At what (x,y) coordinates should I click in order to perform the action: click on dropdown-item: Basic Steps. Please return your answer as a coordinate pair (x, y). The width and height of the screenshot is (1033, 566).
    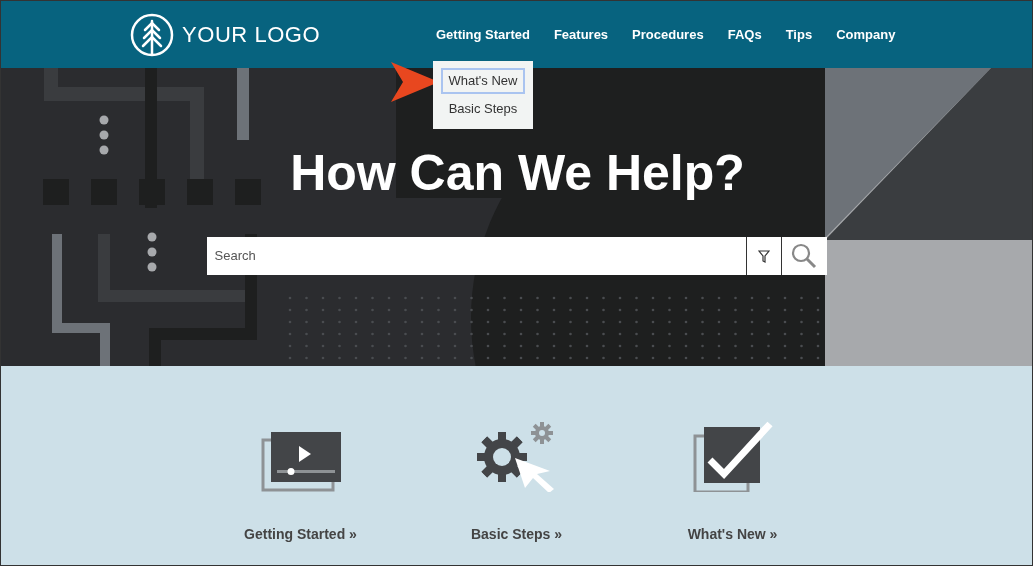
    Looking at the image, I should click on (483, 109).